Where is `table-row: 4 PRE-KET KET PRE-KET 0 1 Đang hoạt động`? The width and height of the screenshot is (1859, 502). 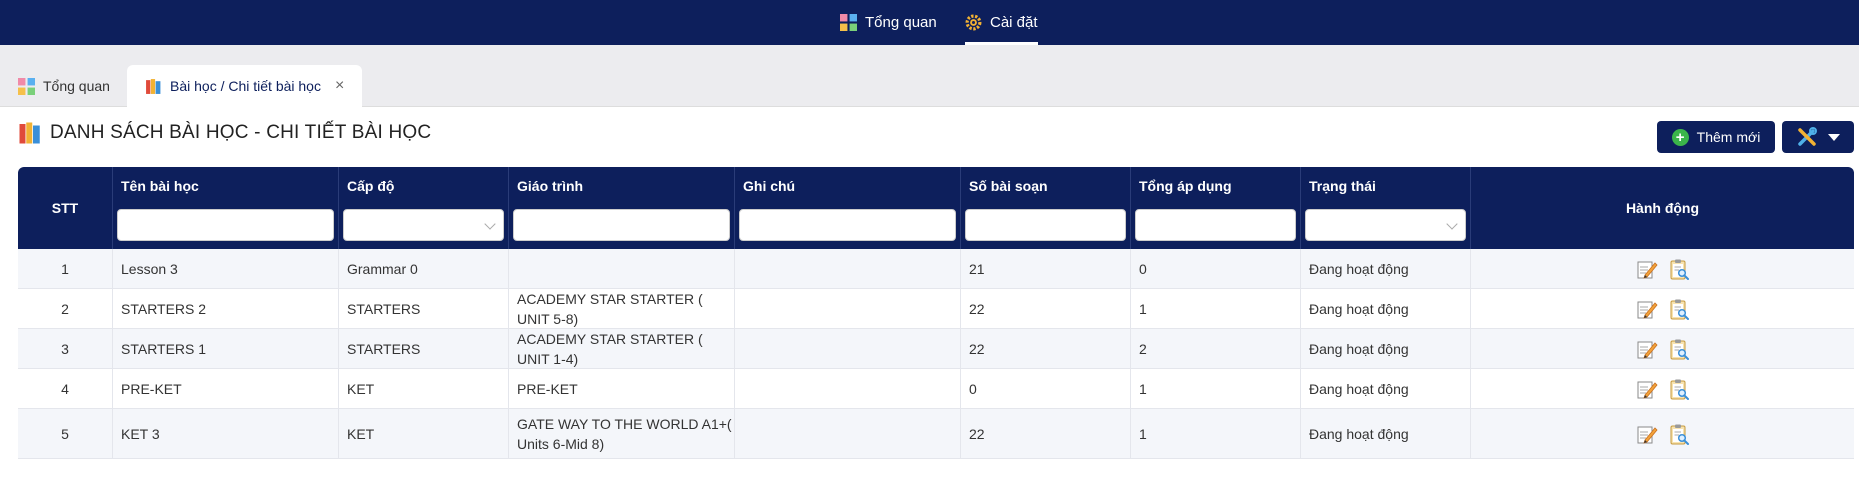
table-row: 4 PRE-KET KET PRE-KET 0 1 Đang hoạt động is located at coordinates (936, 389).